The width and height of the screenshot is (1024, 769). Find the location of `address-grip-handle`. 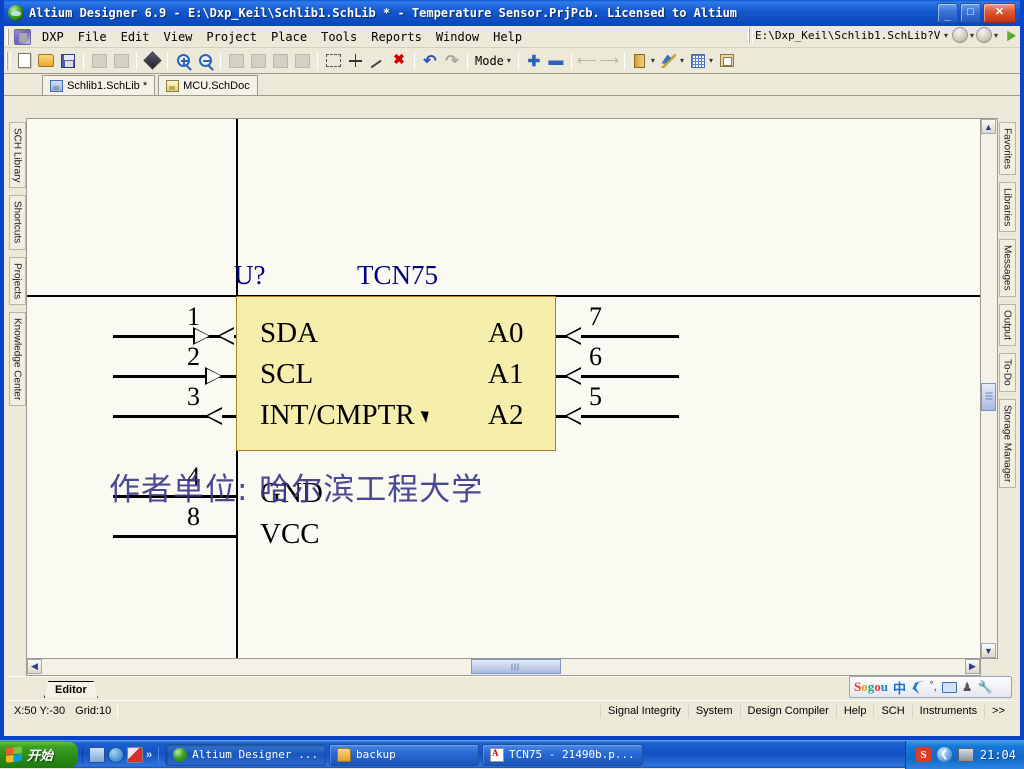

address-grip-handle is located at coordinates (750, 35).